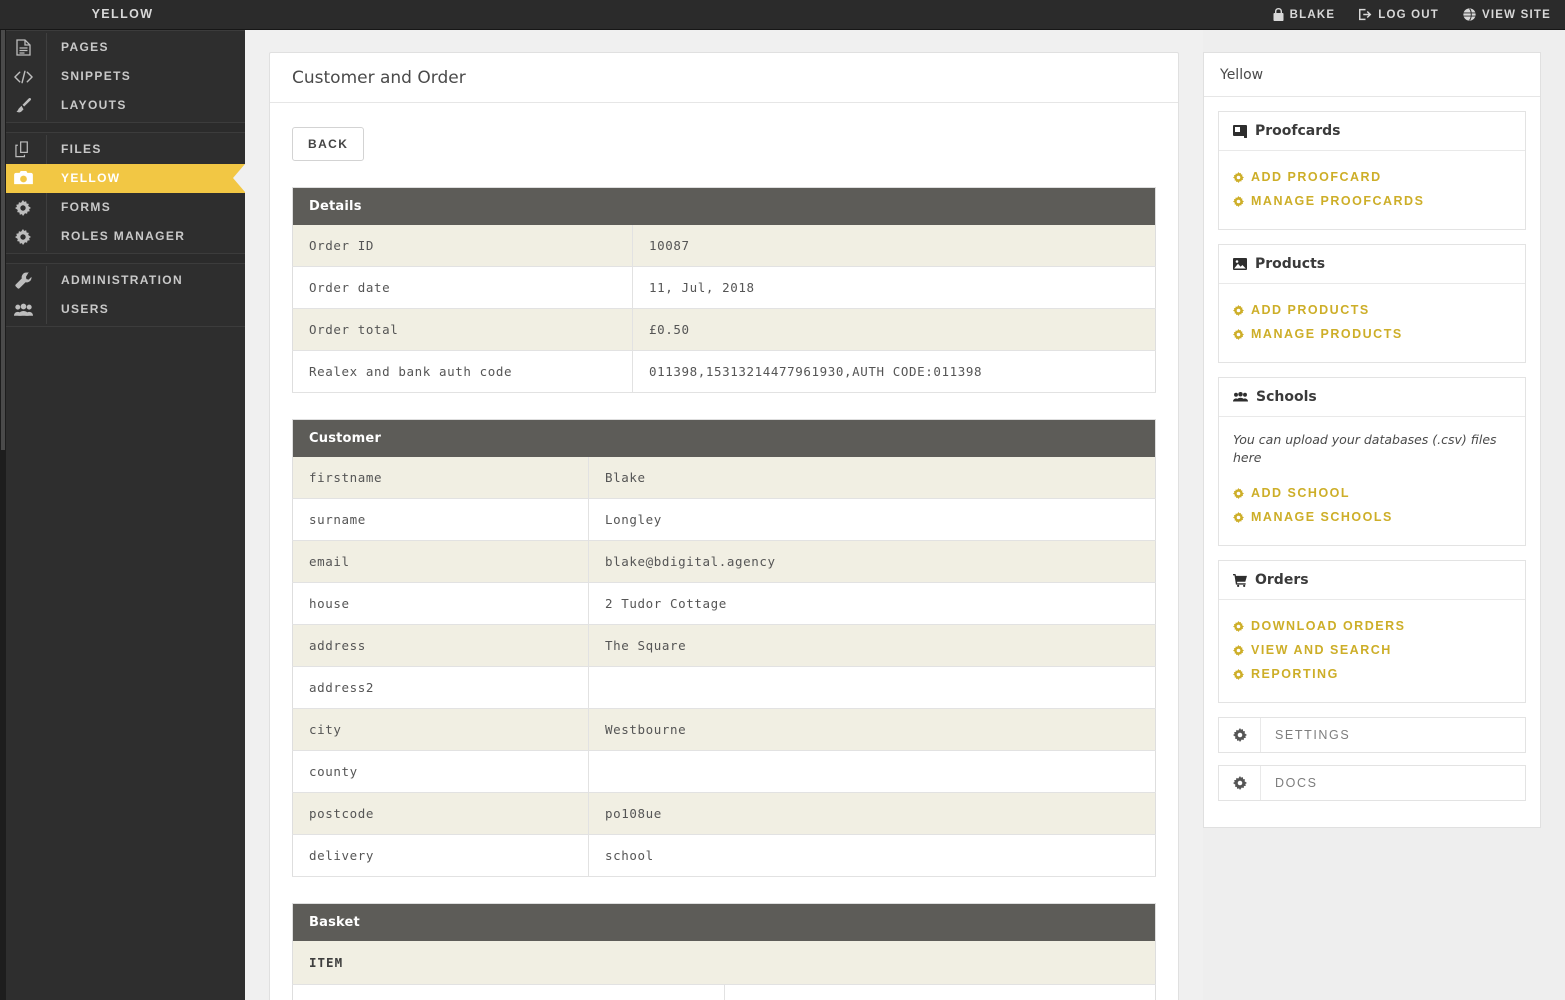 The width and height of the screenshot is (1565, 1000). What do you see at coordinates (894, 246) in the screenshot?
I see `row-value: 10087` at bounding box center [894, 246].